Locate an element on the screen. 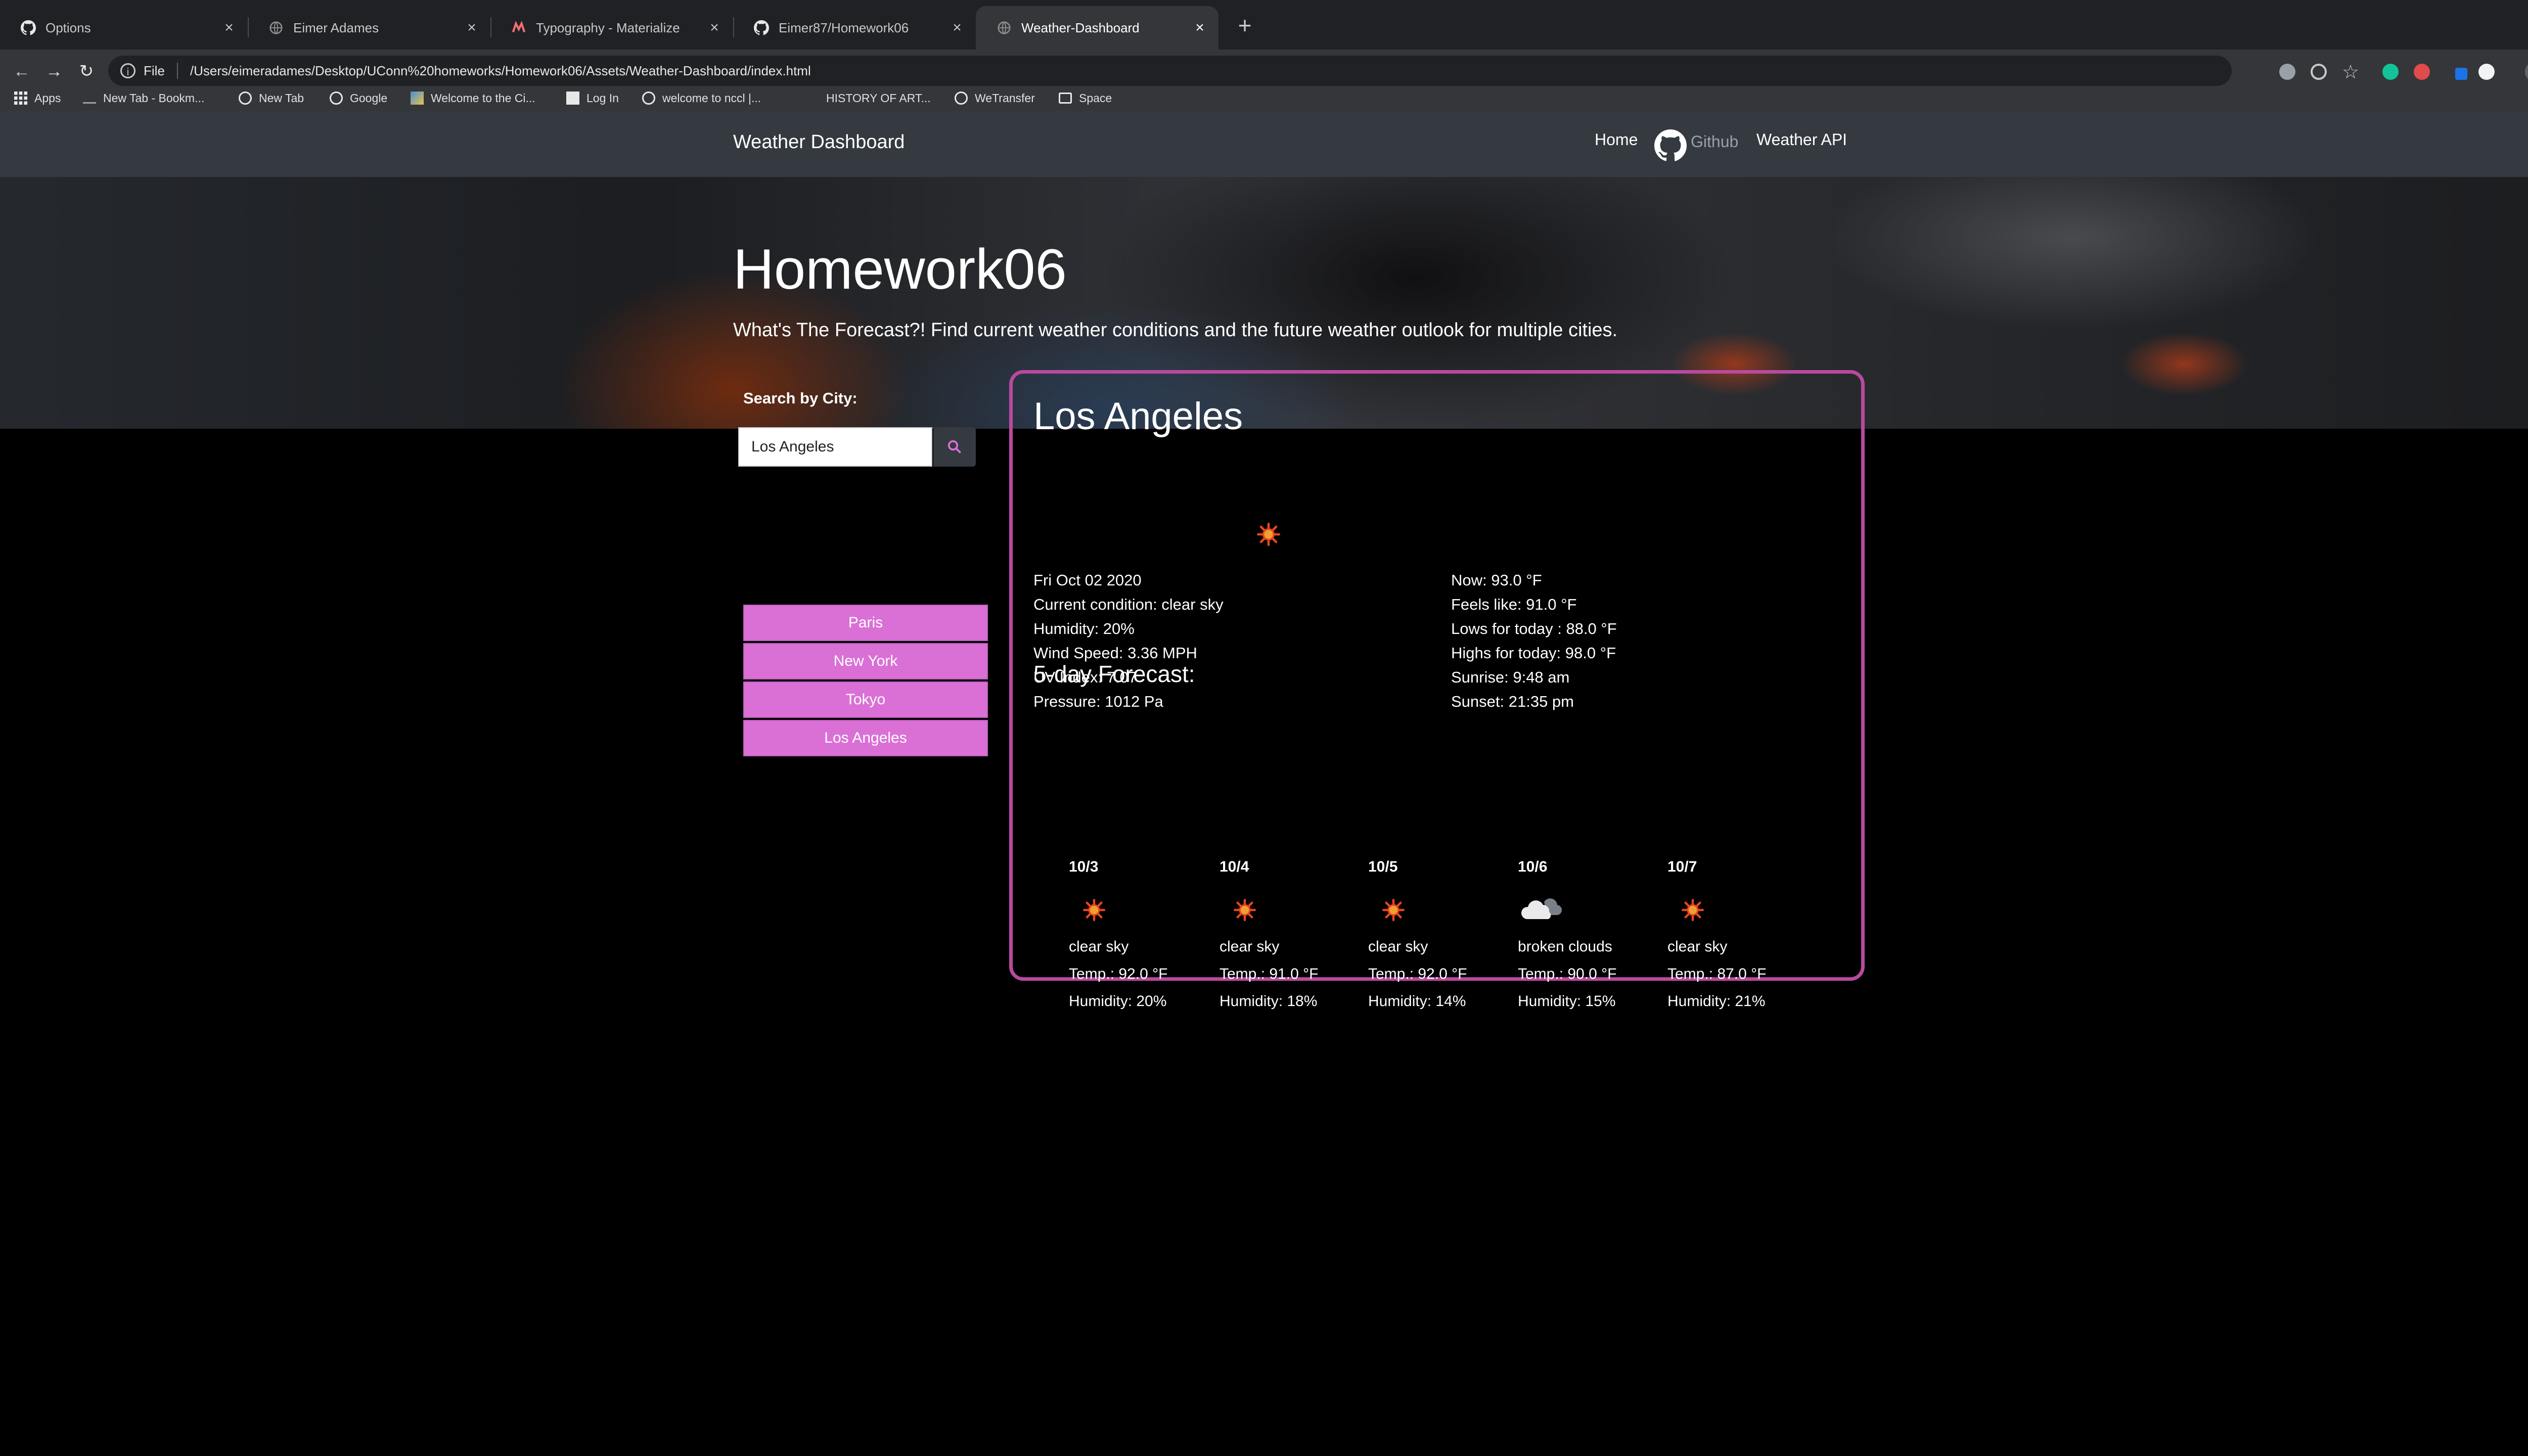  bookmark-google: Google is located at coordinates (359, 98).